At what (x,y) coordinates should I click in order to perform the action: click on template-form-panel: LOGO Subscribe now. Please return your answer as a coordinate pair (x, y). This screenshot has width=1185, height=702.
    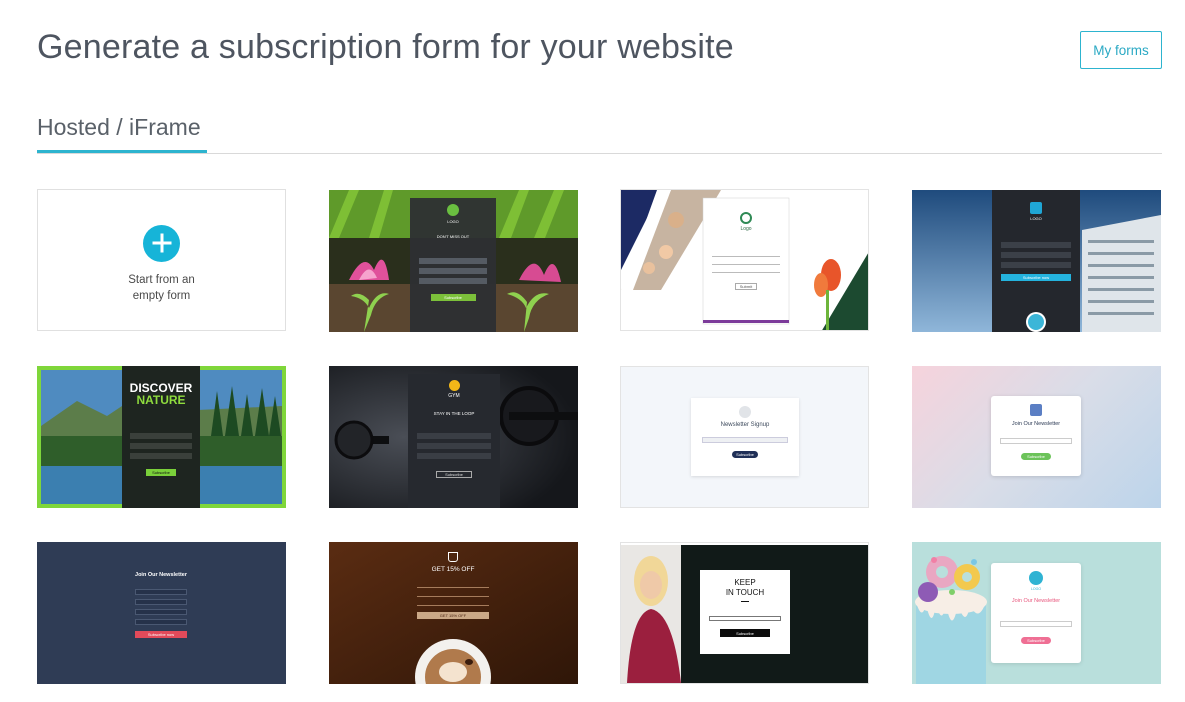
    Looking at the image, I should click on (1036, 241).